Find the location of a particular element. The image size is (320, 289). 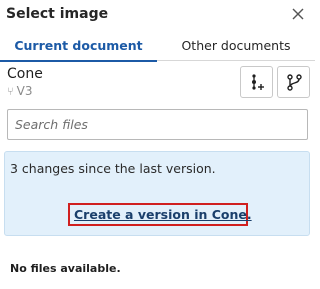

tab-bar: Current document Other documents is located at coordinates (157, 47).